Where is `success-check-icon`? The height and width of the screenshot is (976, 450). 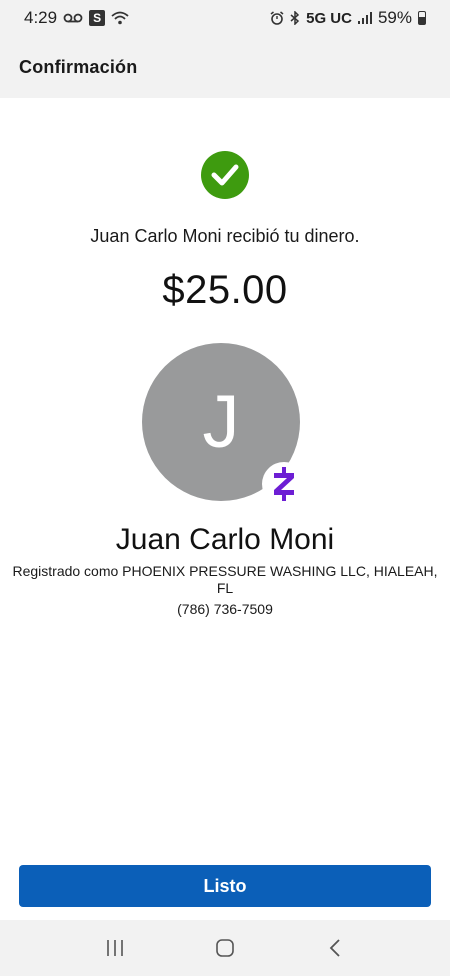 success-check-icon is located at coordinates (225, 175).